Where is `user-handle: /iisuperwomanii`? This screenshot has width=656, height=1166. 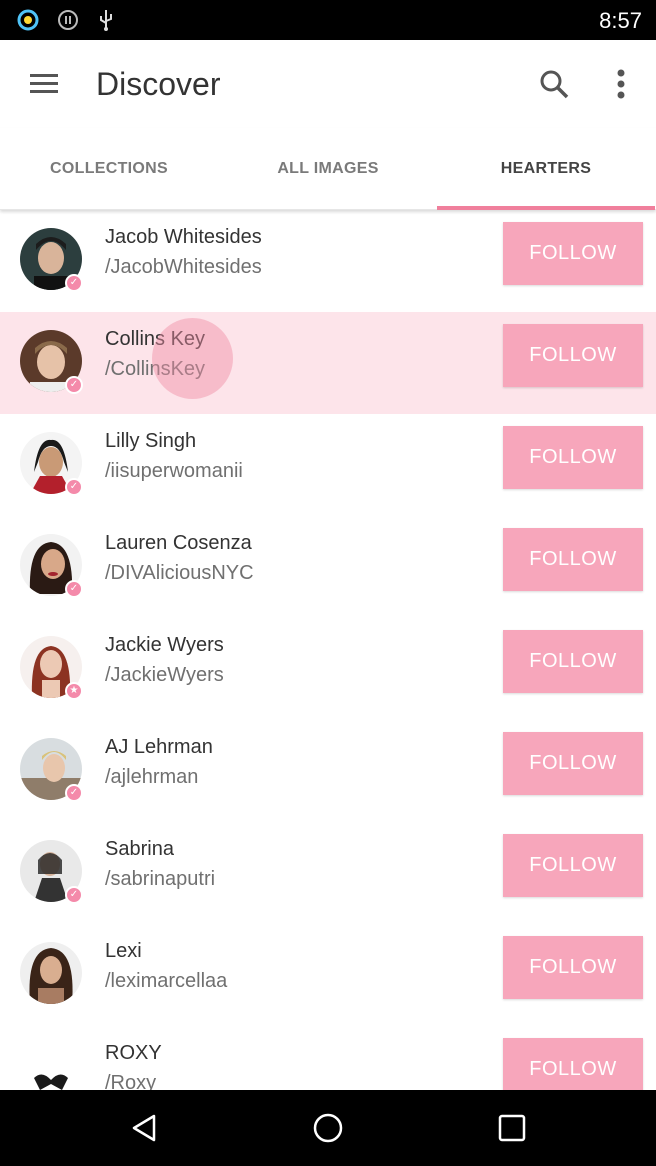 user-handle: /iisuperwomanii is located at coordinates (174, 471).